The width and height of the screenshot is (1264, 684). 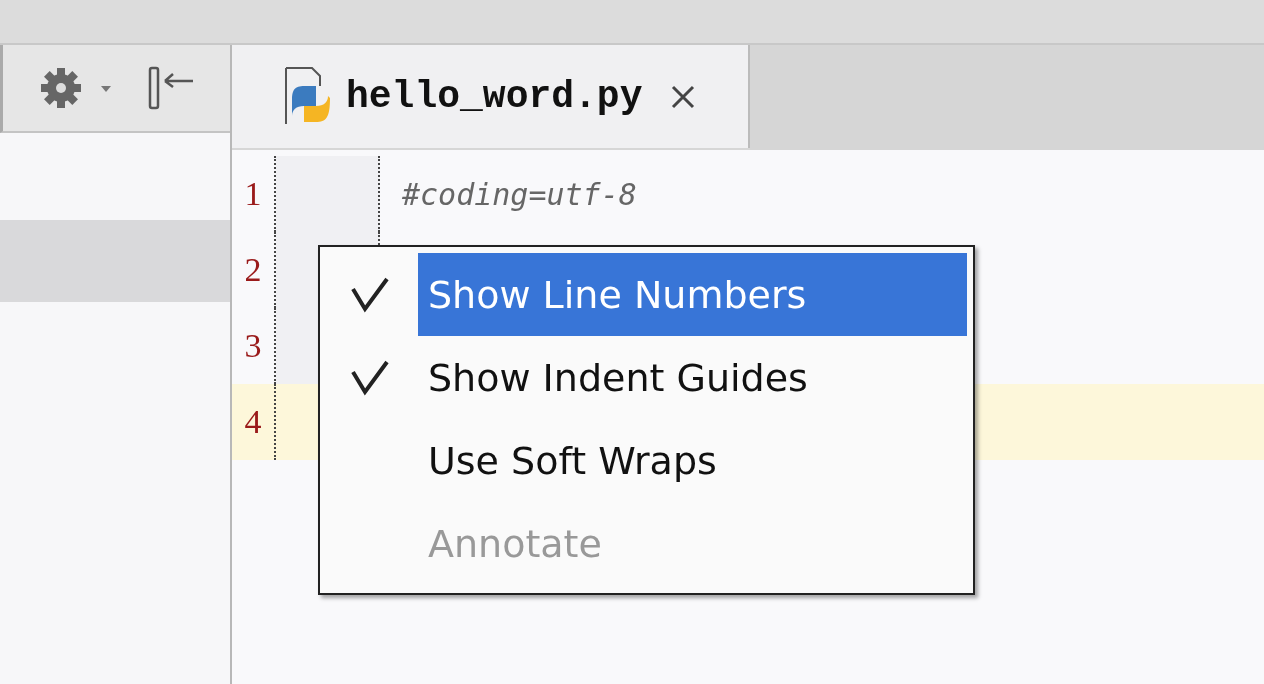 What do you see at coordinates (253, 346) in the screenshot?
I see `line-number: 3` at bounding box center [253, 346].